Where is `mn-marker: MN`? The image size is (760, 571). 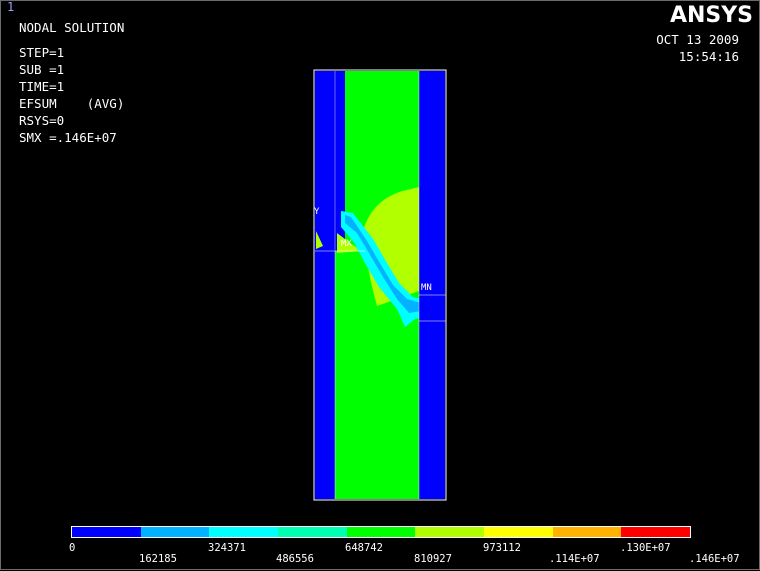 mn-marker: MN is located at coordinates (426, 288).